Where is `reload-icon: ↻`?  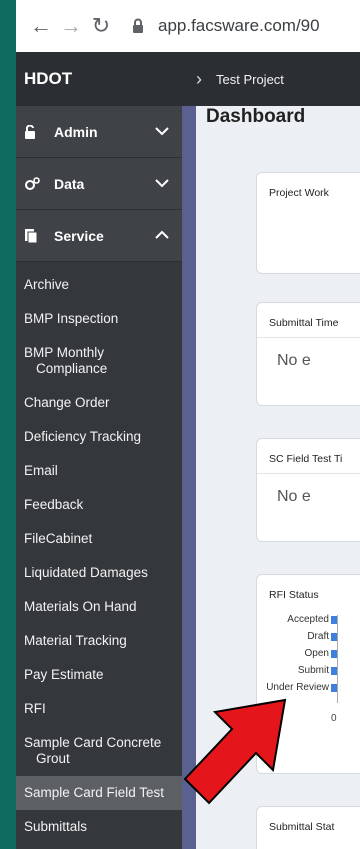 reload-icon: ↻ is located at coordinates (101, 26).